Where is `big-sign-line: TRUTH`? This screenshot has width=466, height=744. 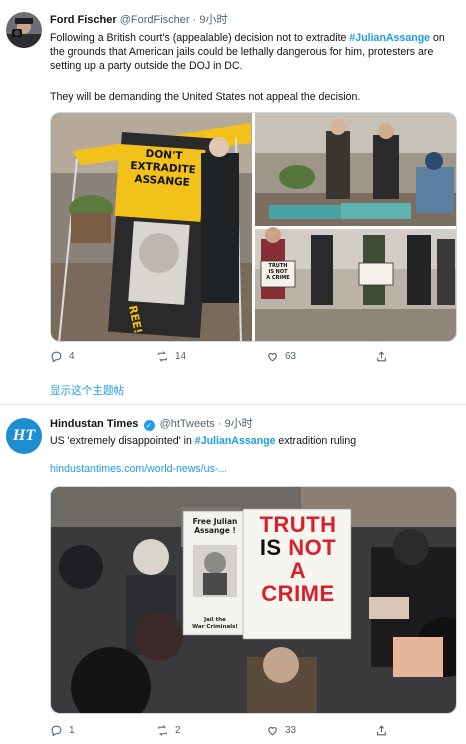 big-sign-line: TRUTH is located at coordinates (298, 524).